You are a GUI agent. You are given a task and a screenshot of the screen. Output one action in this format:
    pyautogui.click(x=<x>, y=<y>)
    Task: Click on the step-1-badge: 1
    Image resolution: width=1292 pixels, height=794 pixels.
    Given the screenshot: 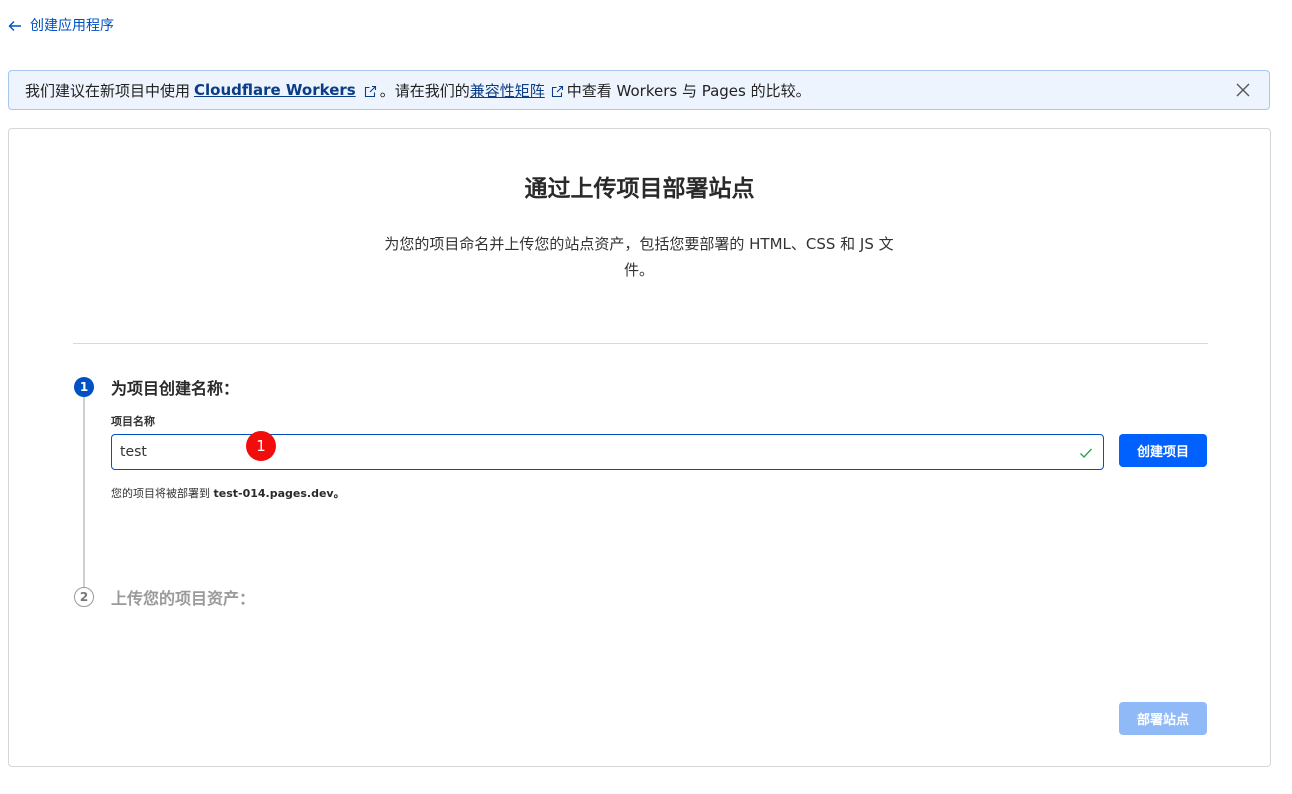 What is the action you would take?
    pyautogui.click(x=84, y=387)
    